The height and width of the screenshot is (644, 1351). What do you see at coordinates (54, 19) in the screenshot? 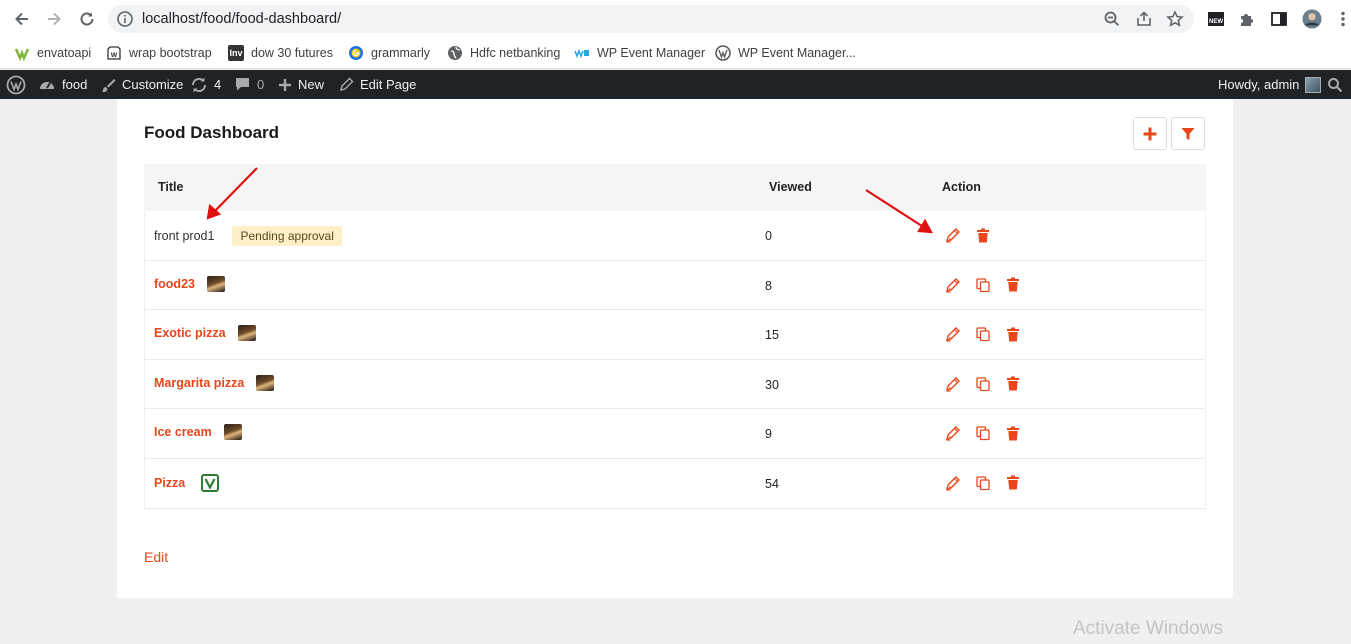
I see `forward-button` at bounding box center [54, 19].